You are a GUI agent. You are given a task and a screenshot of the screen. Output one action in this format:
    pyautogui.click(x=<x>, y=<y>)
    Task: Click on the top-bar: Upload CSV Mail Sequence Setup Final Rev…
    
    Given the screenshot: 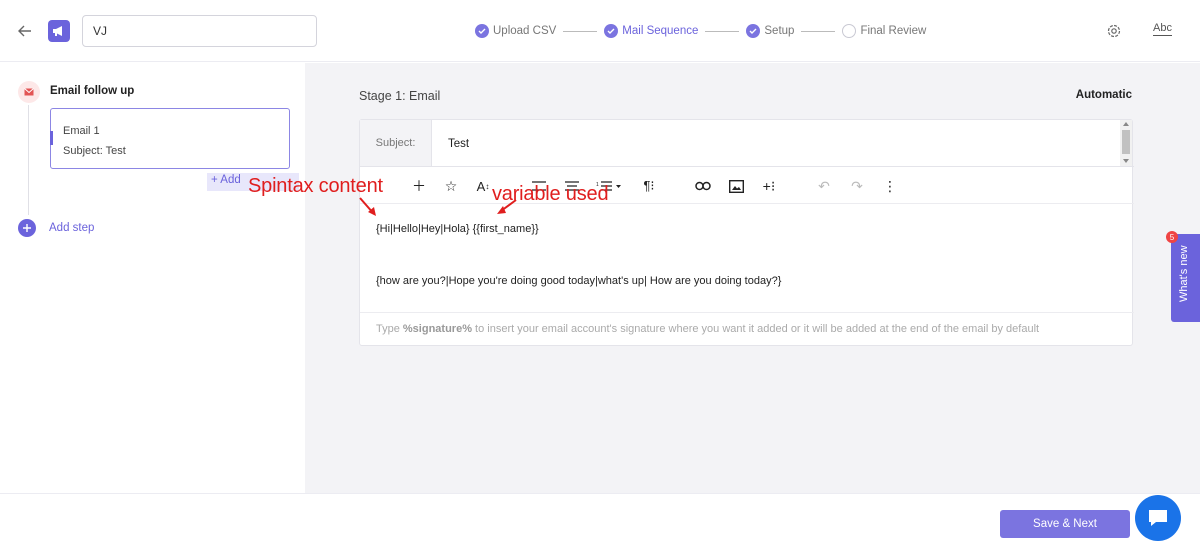 What is the action you would take?
    pyautogui.click(x=600, y=31)
    